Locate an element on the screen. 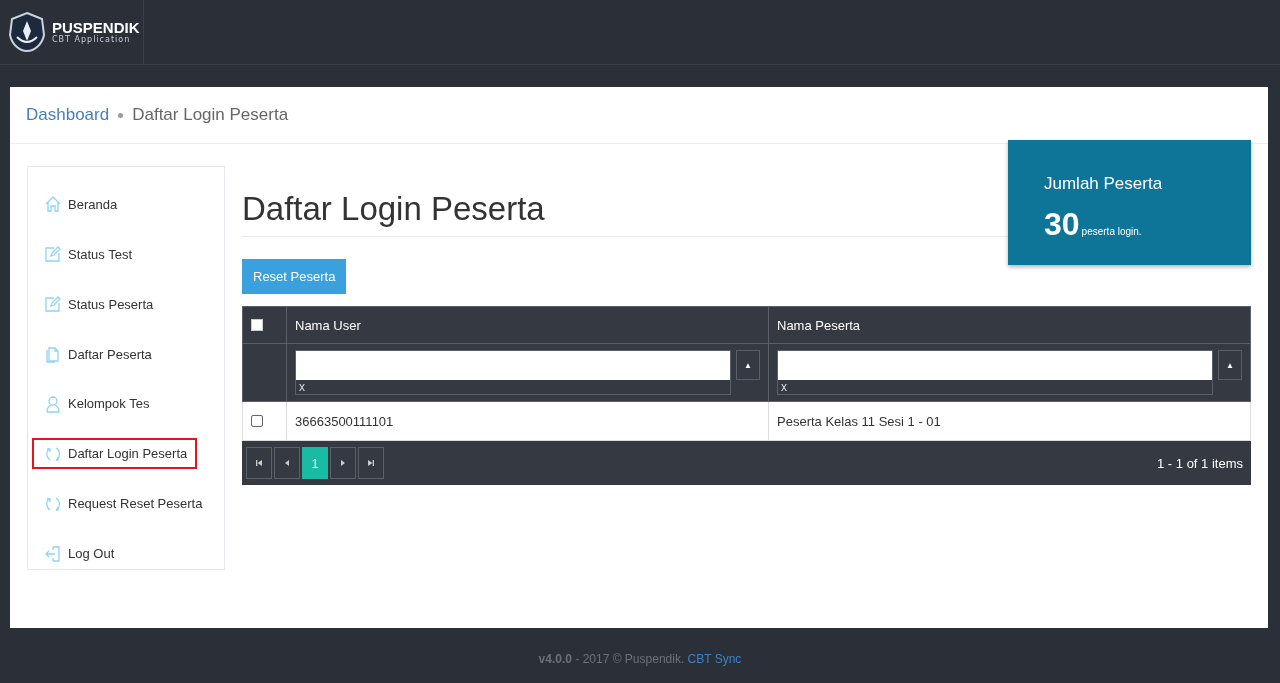 This screenshot has height=683, width=1280. table-cell: 36663500111101 is located at coordinates (527, 421).